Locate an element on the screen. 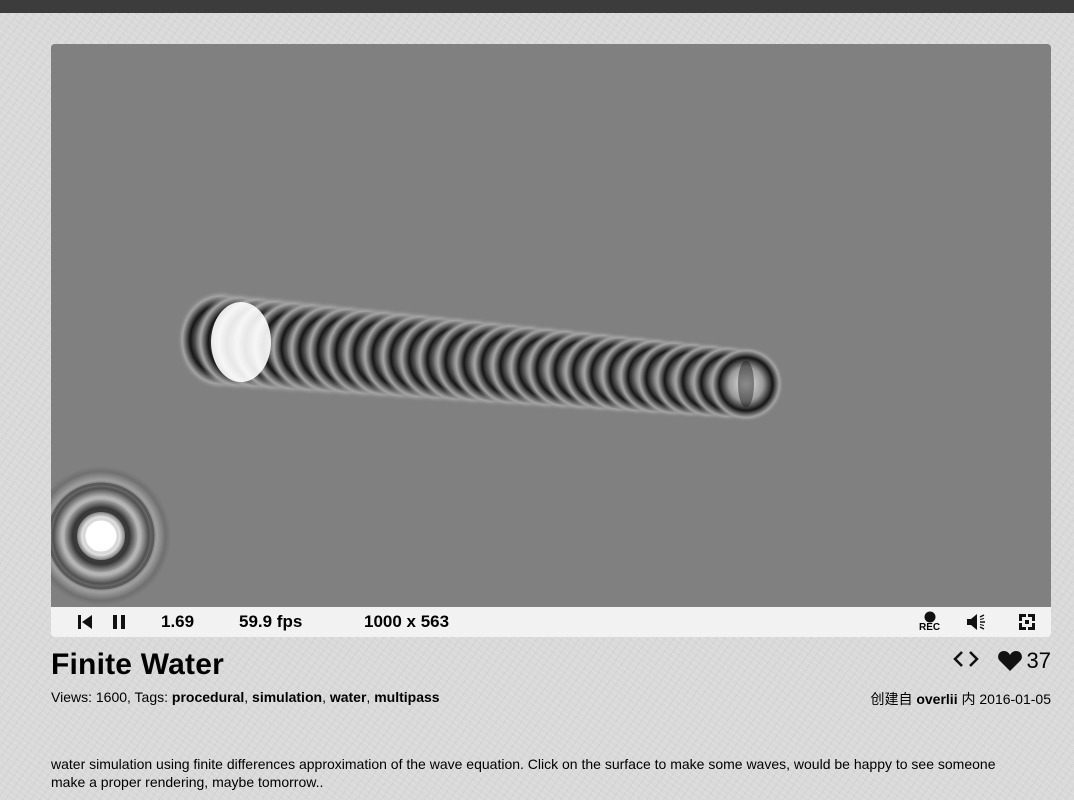 Image resolution: width=1074 pixels, height=800 pixels. resolution-readout: 1000 x 563 is located at coordinates (407, 621).